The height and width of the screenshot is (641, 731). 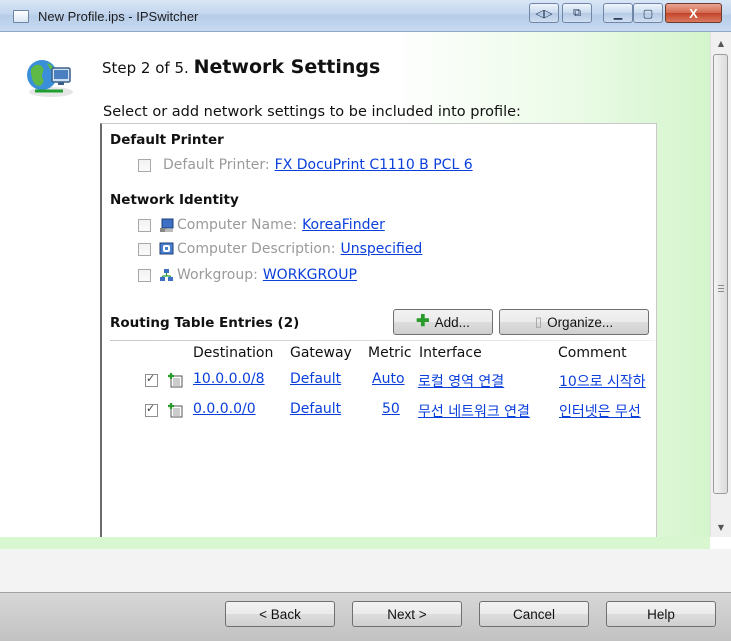 I want to click on cancel-button: Cancel, so click(x=534, y=614).